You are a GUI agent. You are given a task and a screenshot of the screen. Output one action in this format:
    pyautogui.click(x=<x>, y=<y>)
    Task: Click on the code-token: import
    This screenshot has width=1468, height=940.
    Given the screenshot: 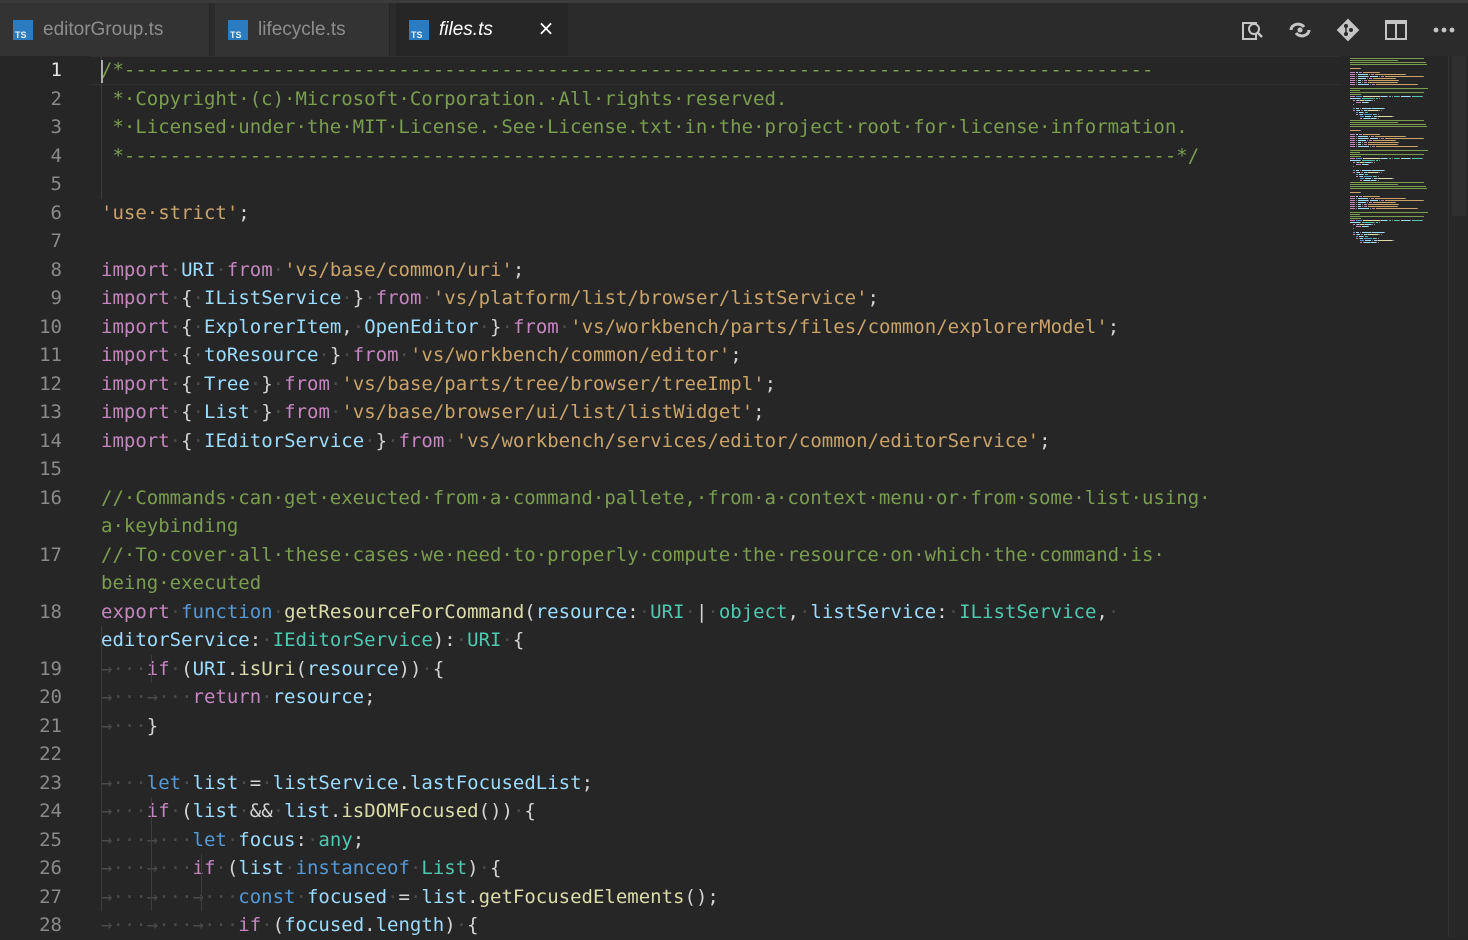 What is the action you would take?
    pyautogui.click(x=135, y=355)
    